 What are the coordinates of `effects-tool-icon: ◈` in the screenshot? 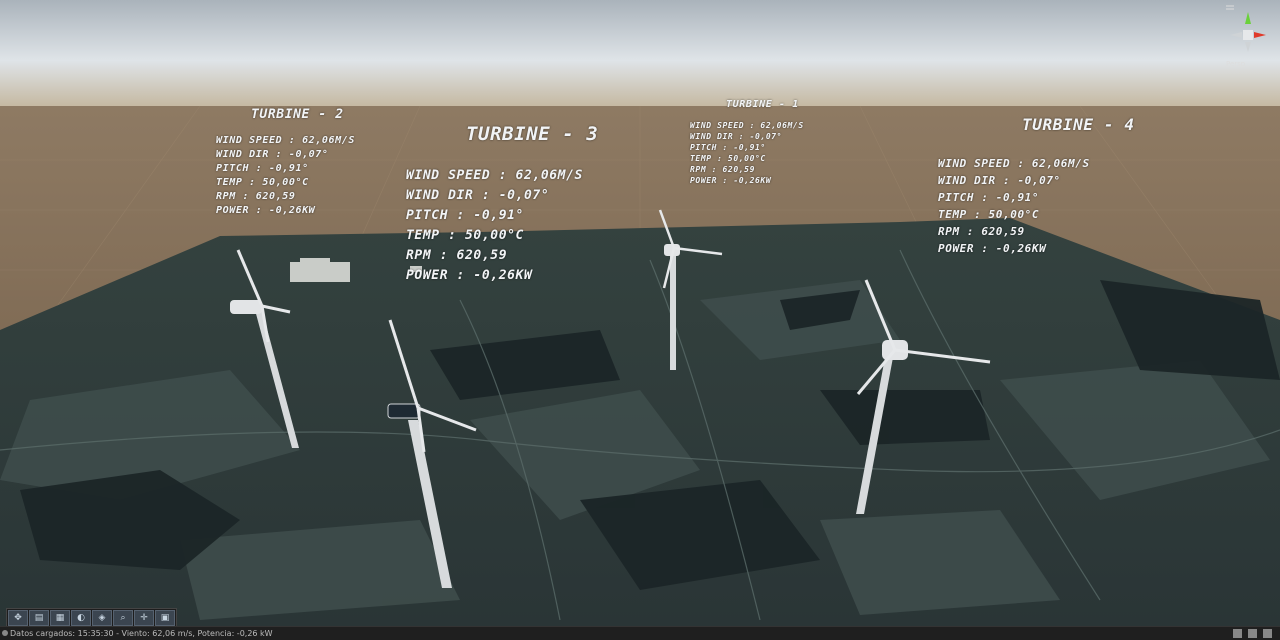 It's located at (102, 618).